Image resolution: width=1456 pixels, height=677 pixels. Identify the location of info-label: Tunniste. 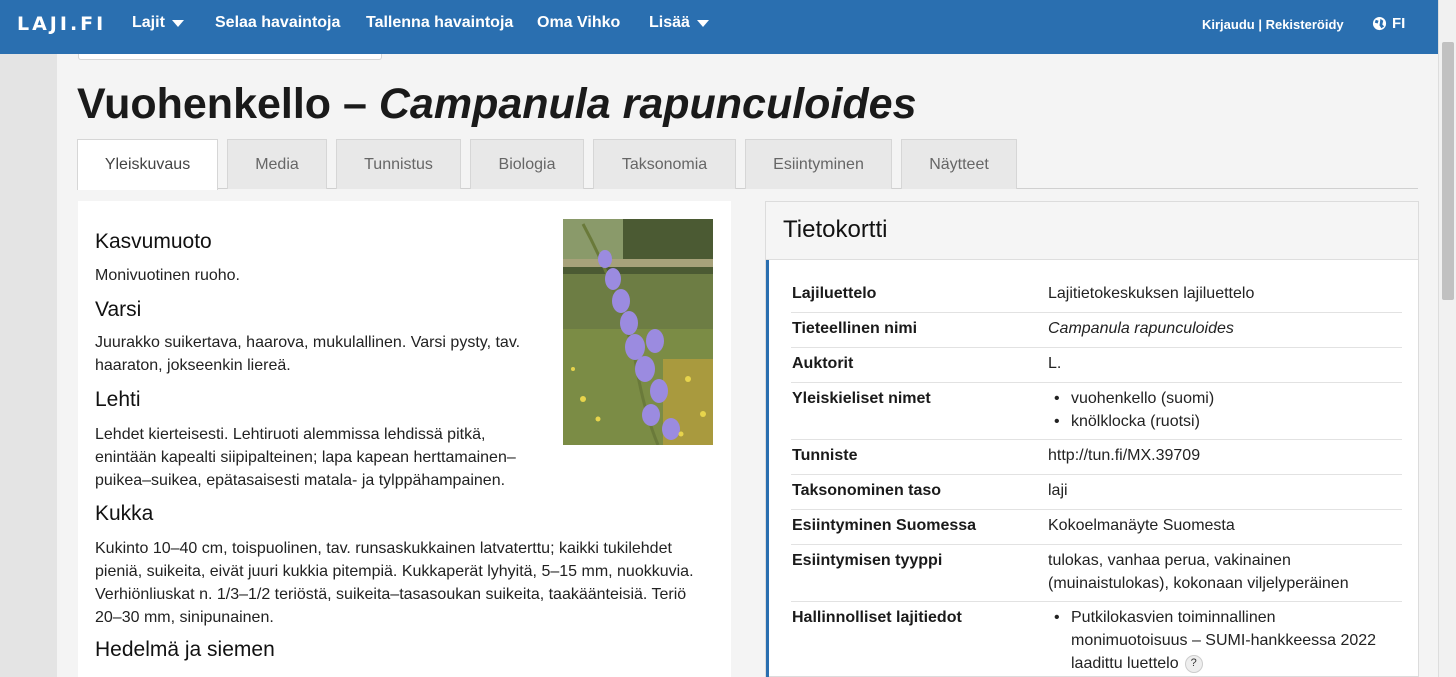
(825, 455).